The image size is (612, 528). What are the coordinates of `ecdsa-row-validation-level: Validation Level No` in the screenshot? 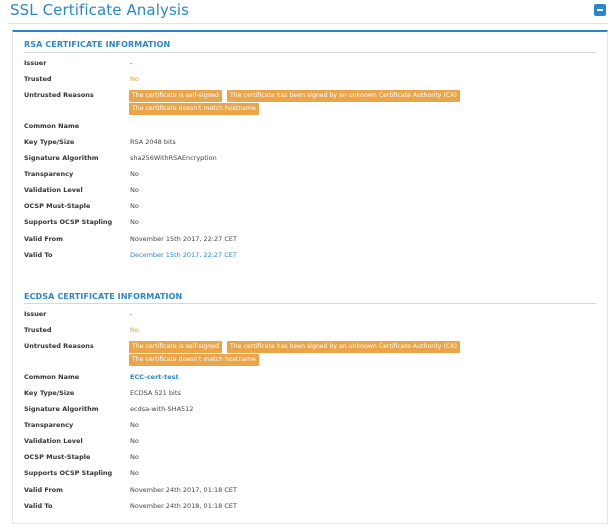 It's located at (310, 444).